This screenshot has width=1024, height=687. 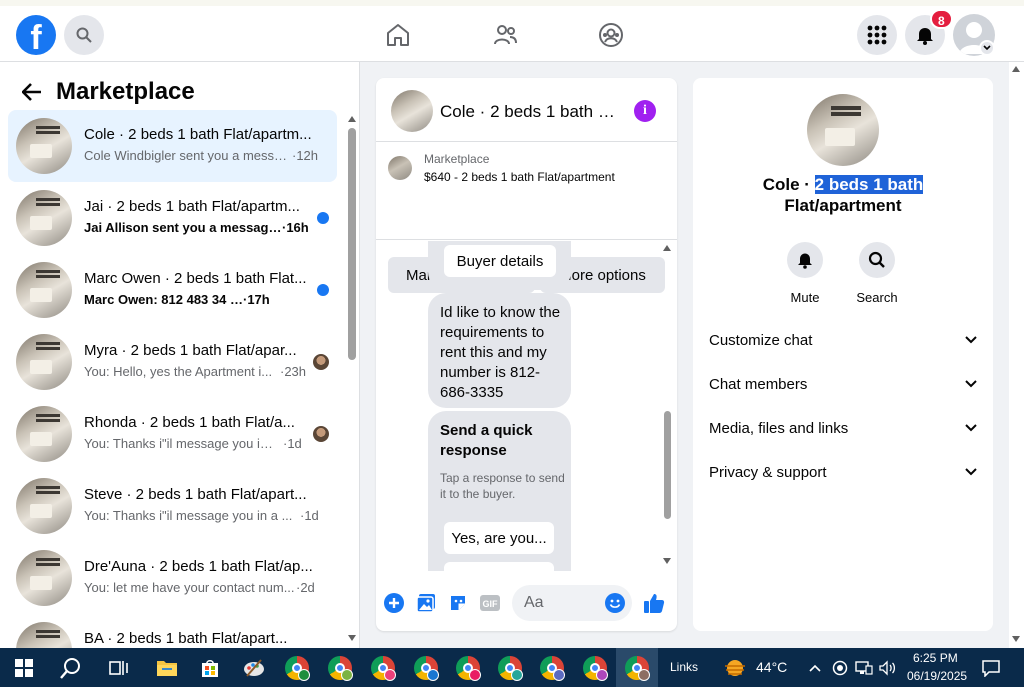 What do you see at coordinates (292, 443) in the screenshot?
I see `conversation-time: ·1d` at bounding box center [292, 443].